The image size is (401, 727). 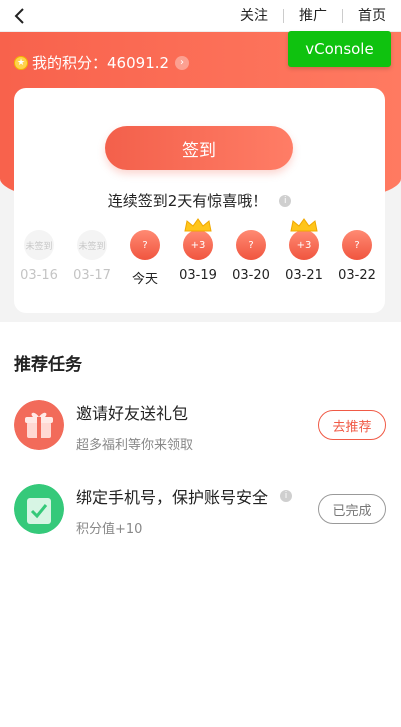 I want to click on task-title: 绑定手机号，保护账号安全, so click(x=172, y=497).